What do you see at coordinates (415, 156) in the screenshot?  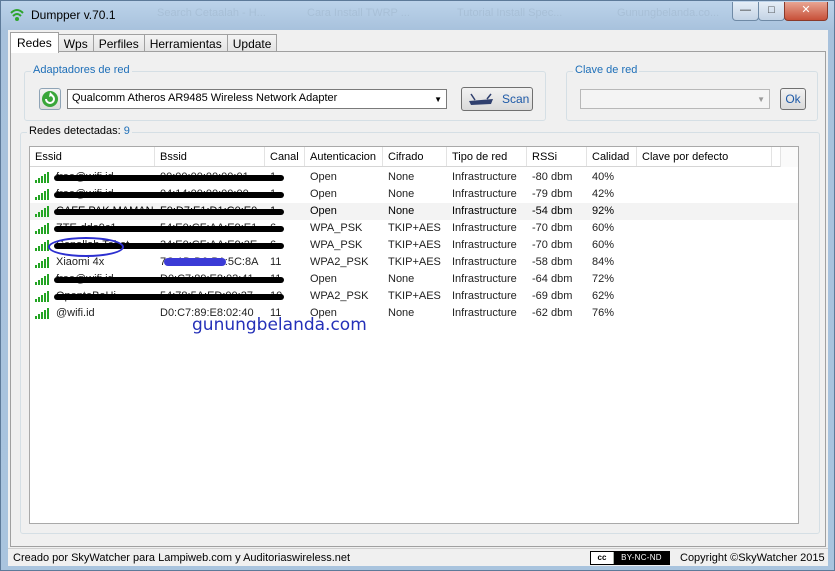 I see `column-header-cifrado: Cifrado` at bounding box center [415, 156].